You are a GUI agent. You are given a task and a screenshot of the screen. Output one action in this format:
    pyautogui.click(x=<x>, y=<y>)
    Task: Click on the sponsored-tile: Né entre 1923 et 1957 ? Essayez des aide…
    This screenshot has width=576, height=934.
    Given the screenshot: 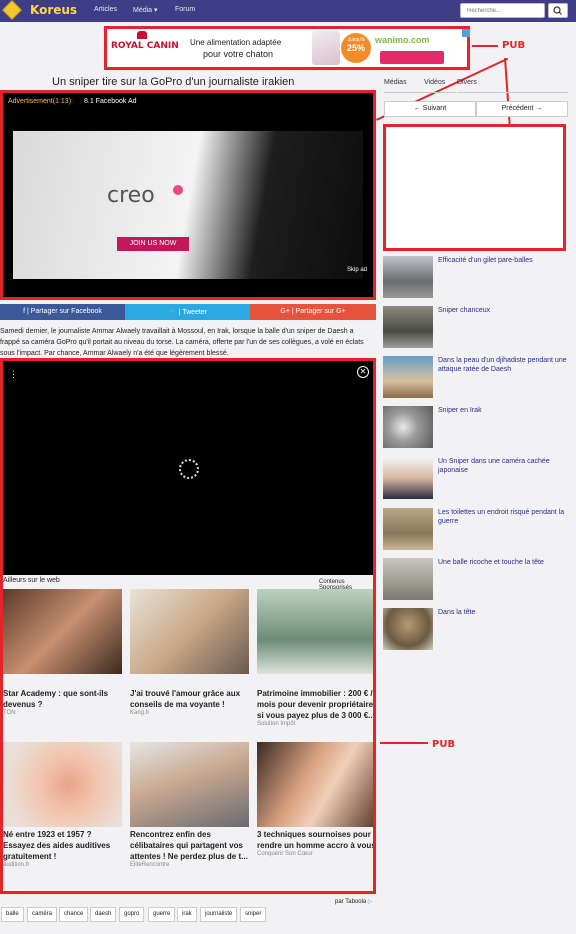 What is the action you would take?
    pyautogui.click(x=63, y=805)
    